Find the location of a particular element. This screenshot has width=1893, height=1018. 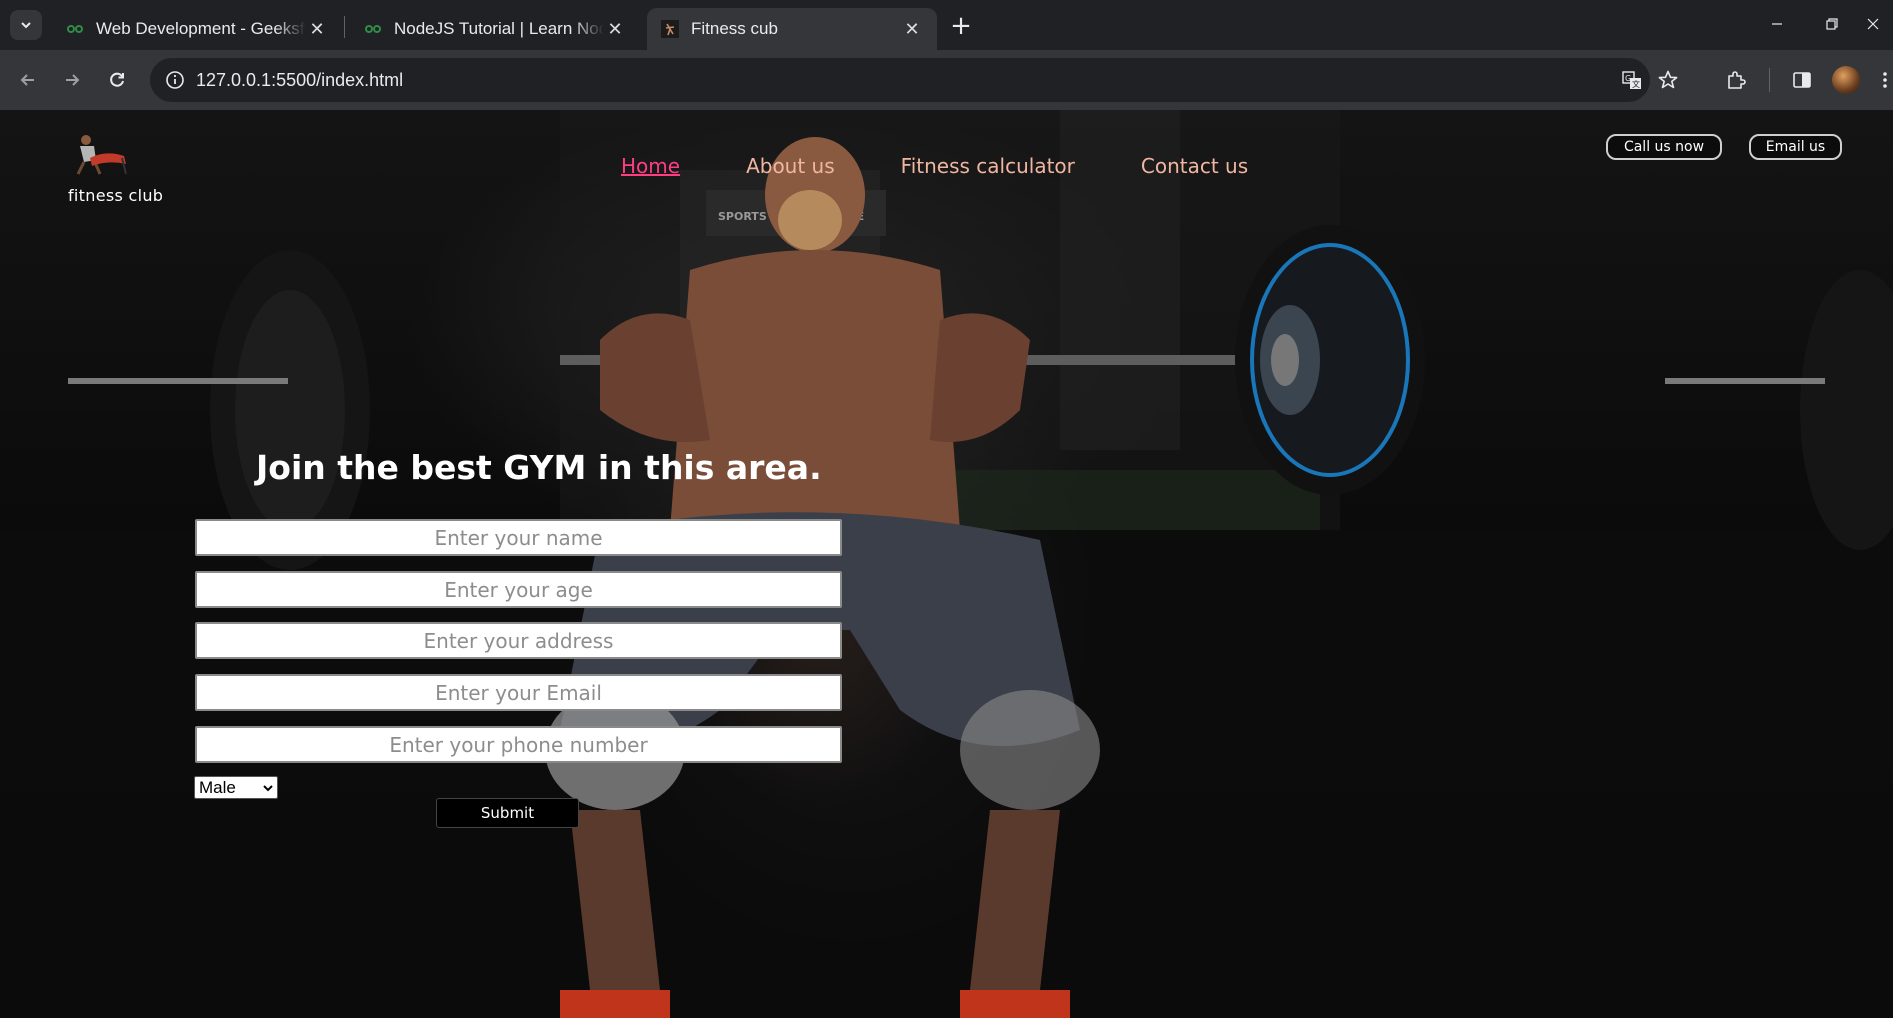

hero-headline: Join the best GYM in this area. is located at coordinates (539, 467).